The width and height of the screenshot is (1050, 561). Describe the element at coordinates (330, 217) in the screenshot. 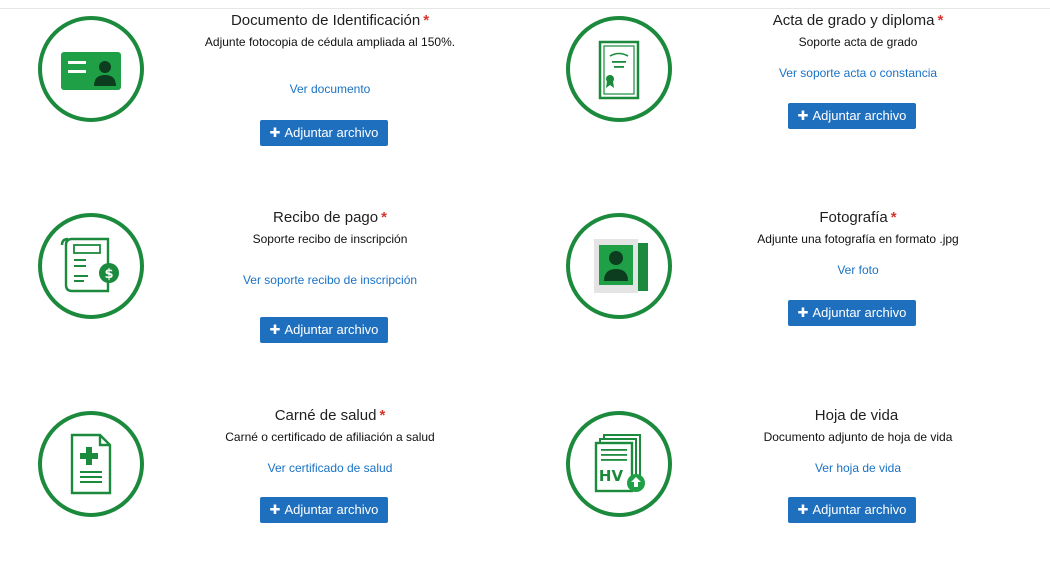

I see `document-title: Recibo de pago *` at that location.